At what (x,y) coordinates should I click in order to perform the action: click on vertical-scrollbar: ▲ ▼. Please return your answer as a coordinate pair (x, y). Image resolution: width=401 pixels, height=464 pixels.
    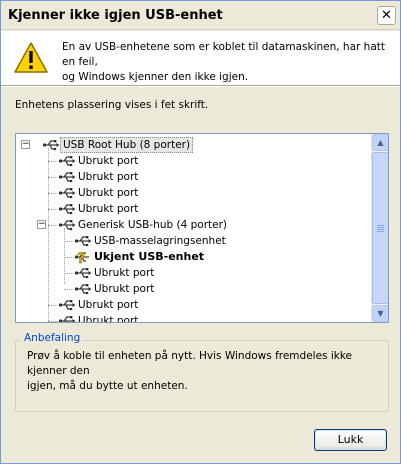
    Looking at the image, I should click on (379, 228).